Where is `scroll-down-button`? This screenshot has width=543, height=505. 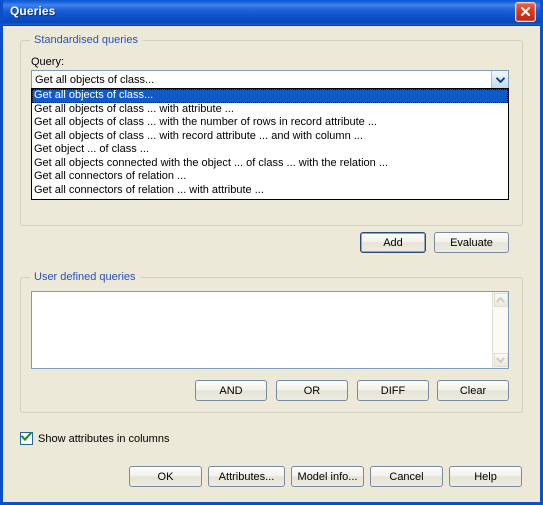 scroll-down-button is located at coordinates (500, 360).